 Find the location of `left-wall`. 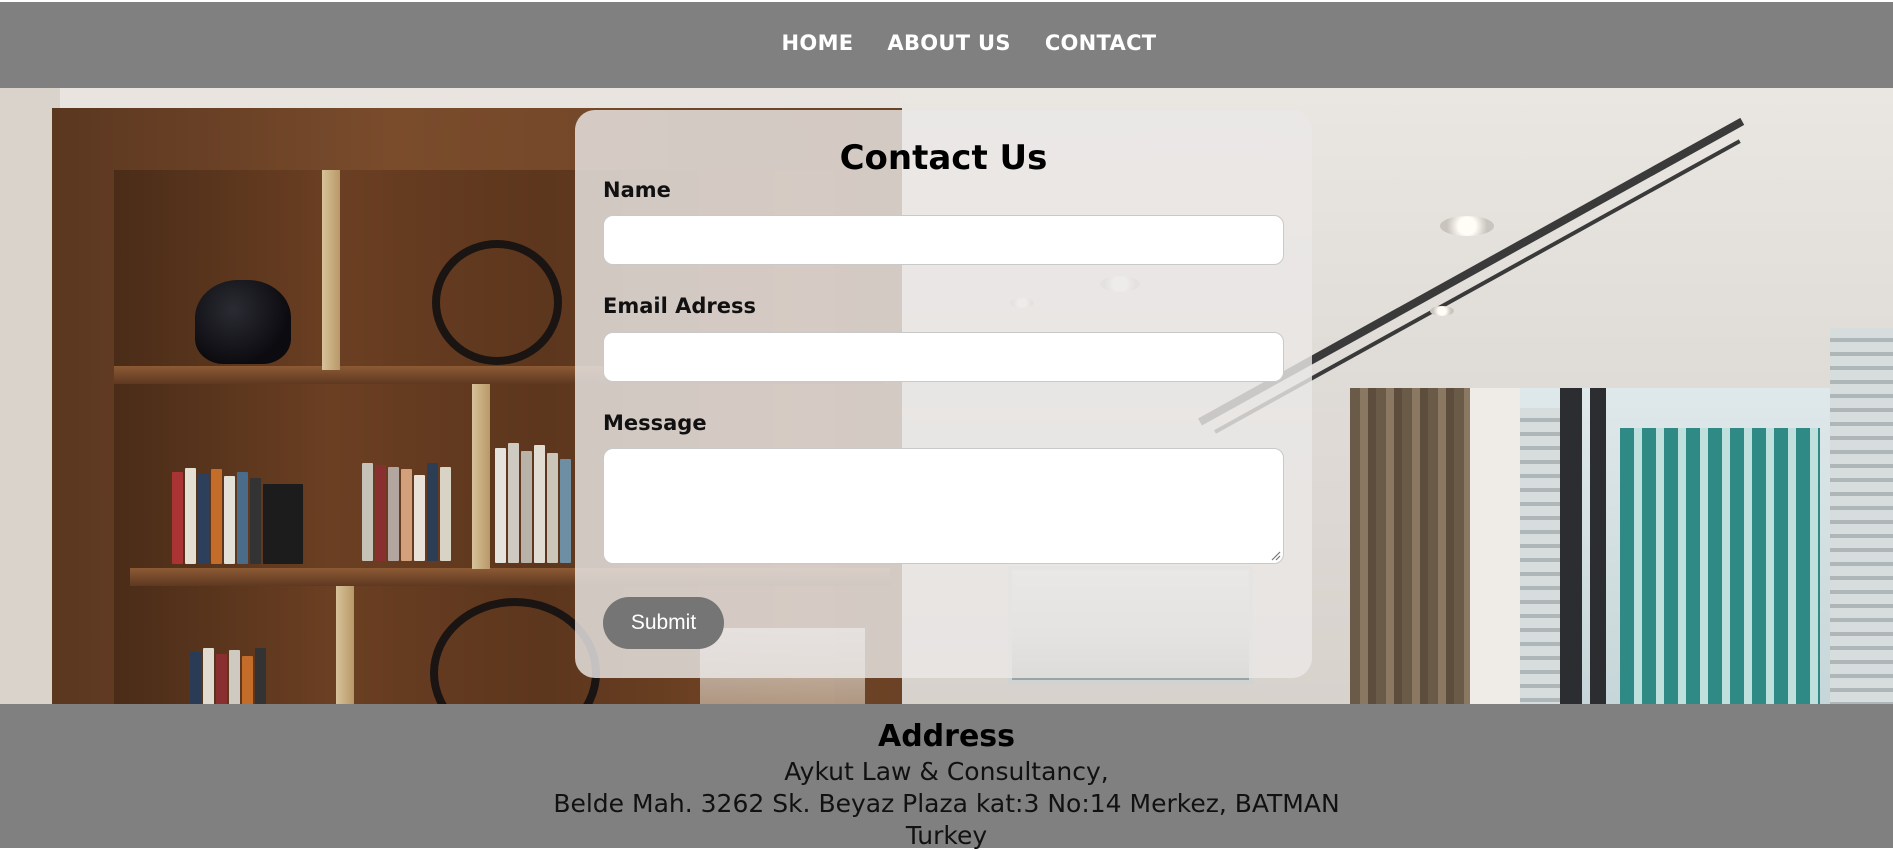

left-wall is located at coordinates (30, 396).